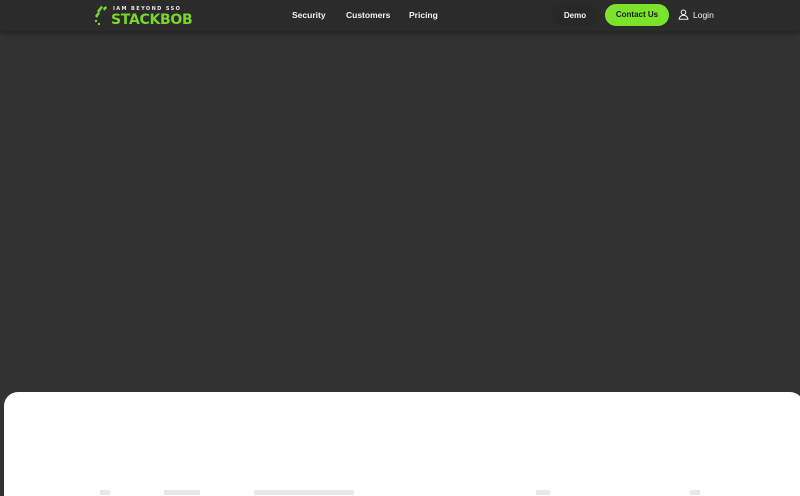  I want to click on brand-name: STACKBOB, so click(152, 20).